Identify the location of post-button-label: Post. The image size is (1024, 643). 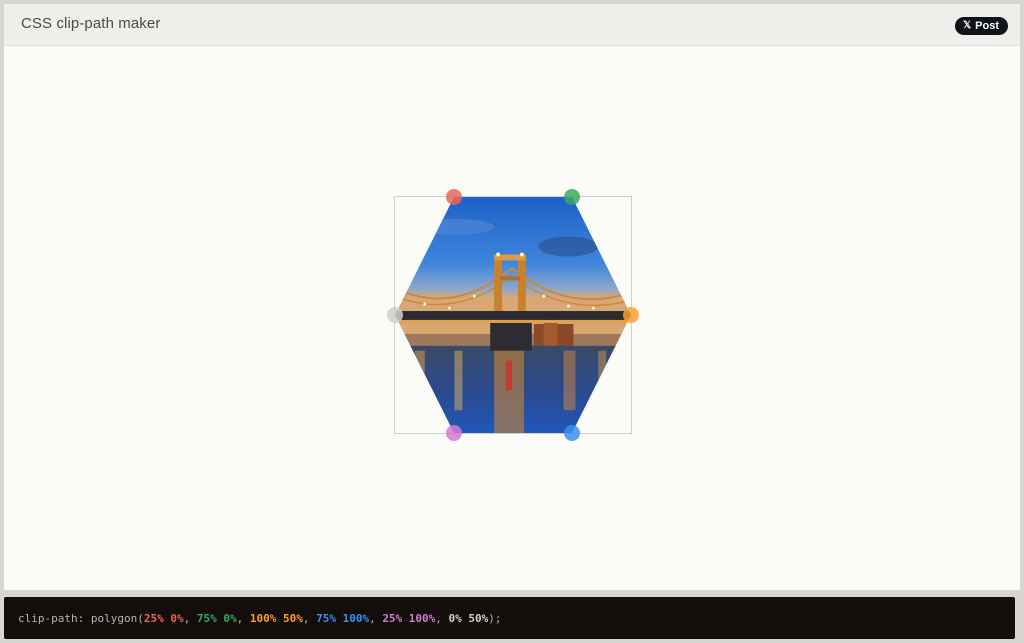
(987, 26).